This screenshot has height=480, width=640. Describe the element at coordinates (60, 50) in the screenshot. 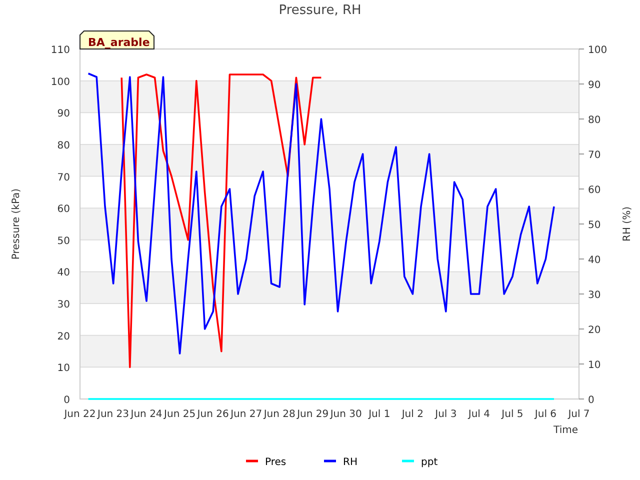

I see `tick-label: 110` at that location.